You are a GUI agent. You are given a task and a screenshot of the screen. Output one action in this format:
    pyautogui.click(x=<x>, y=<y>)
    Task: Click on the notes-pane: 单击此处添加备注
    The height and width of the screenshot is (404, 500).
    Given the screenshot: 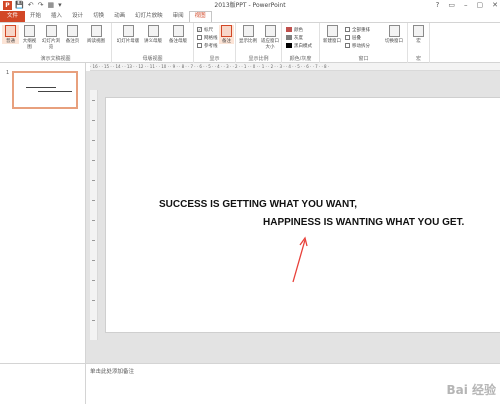 What is the action you would take?
    pyautogui.click(x=293, y=383)
    